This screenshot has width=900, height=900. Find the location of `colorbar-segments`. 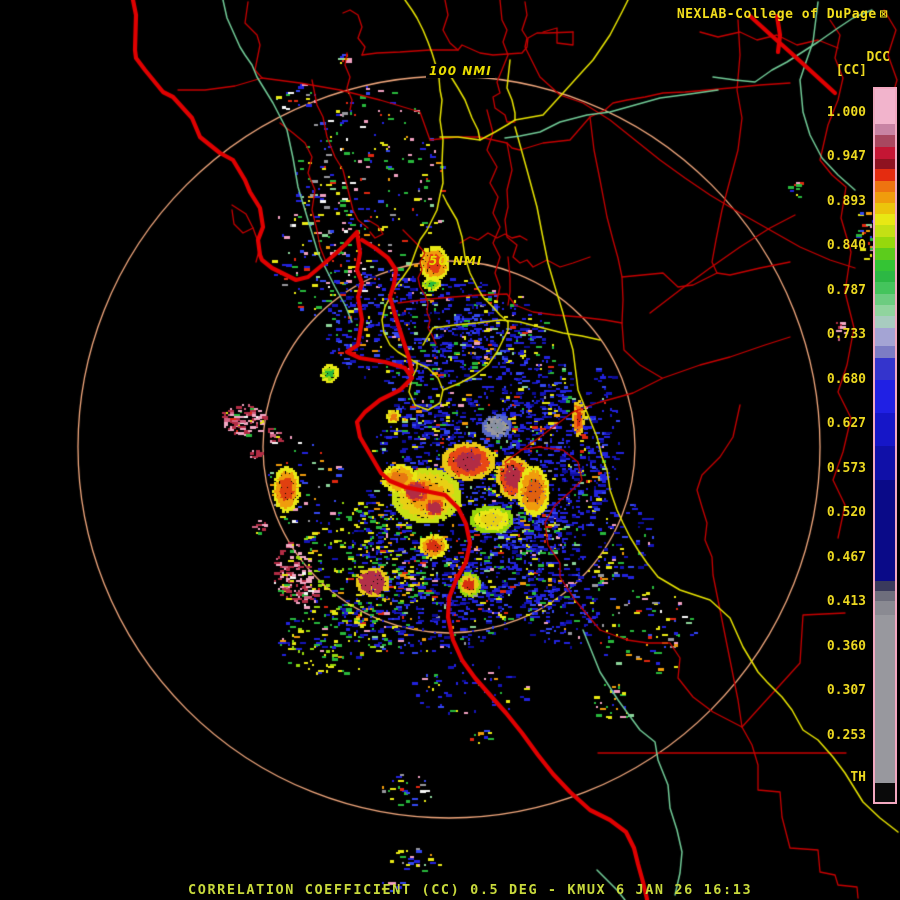

colorbar-segments is located at coordinates (885, 445).